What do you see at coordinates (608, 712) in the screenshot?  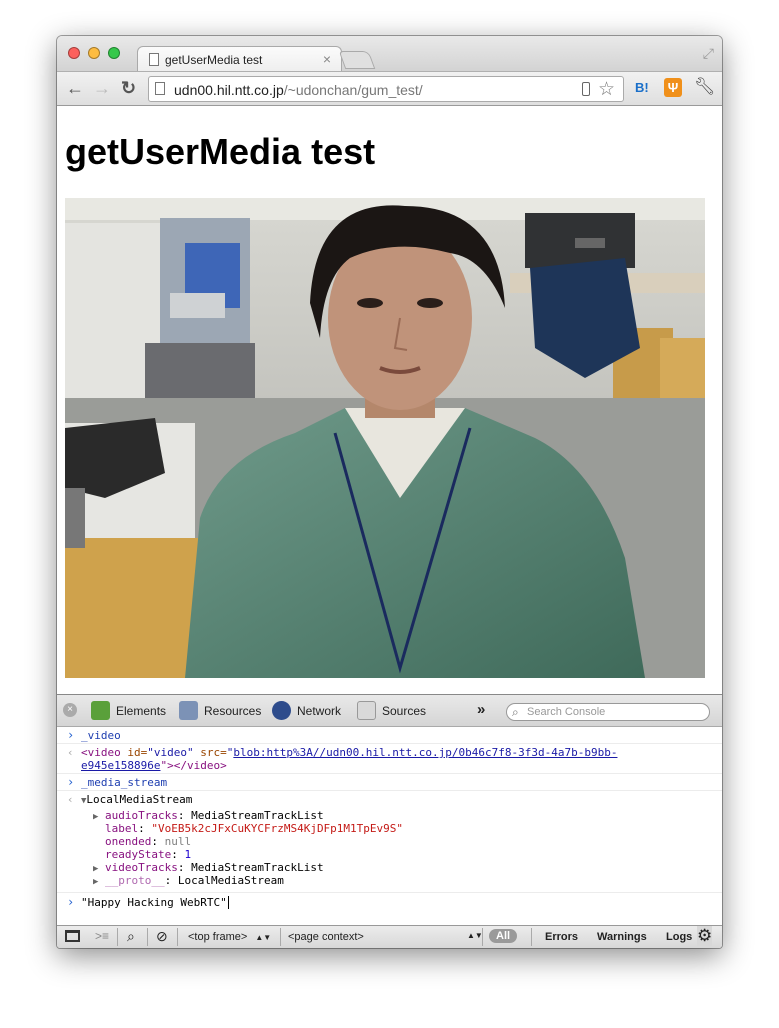 I see `console-search-input: ⌕ Search Console` at bounding box center [608, 712].